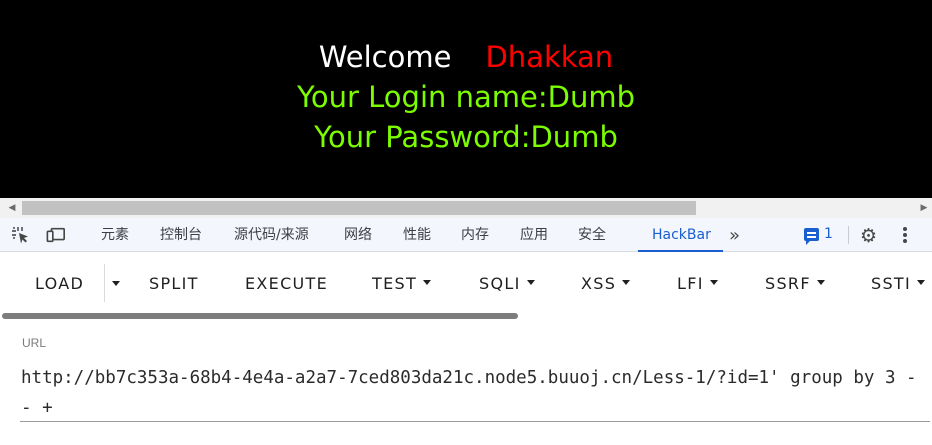 The width and height of the screenshot is (932, 445). What do you see at coordinates (924, 208) in the screenshot?
I see `scroll-right-icon: ▶` at bounding box center [924, 208].